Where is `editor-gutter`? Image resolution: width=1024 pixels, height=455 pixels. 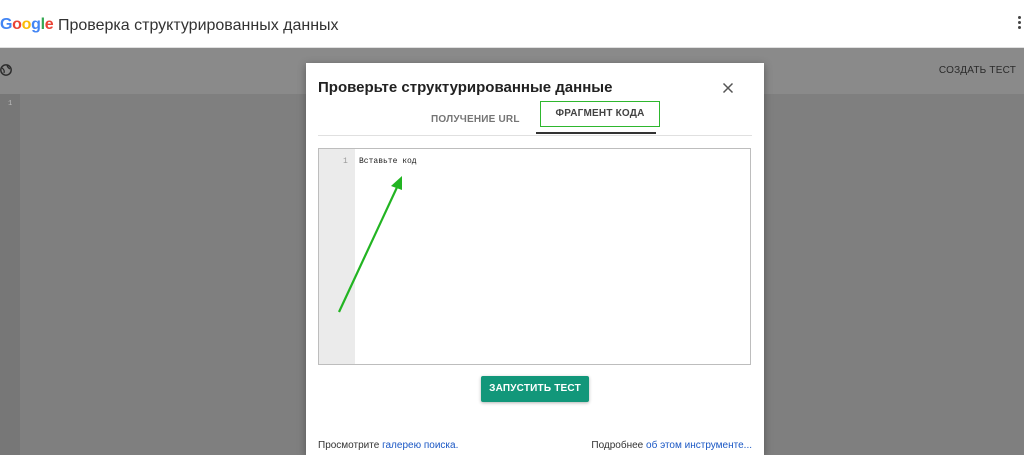
editor-gutter is located at coordinates (337, 256).